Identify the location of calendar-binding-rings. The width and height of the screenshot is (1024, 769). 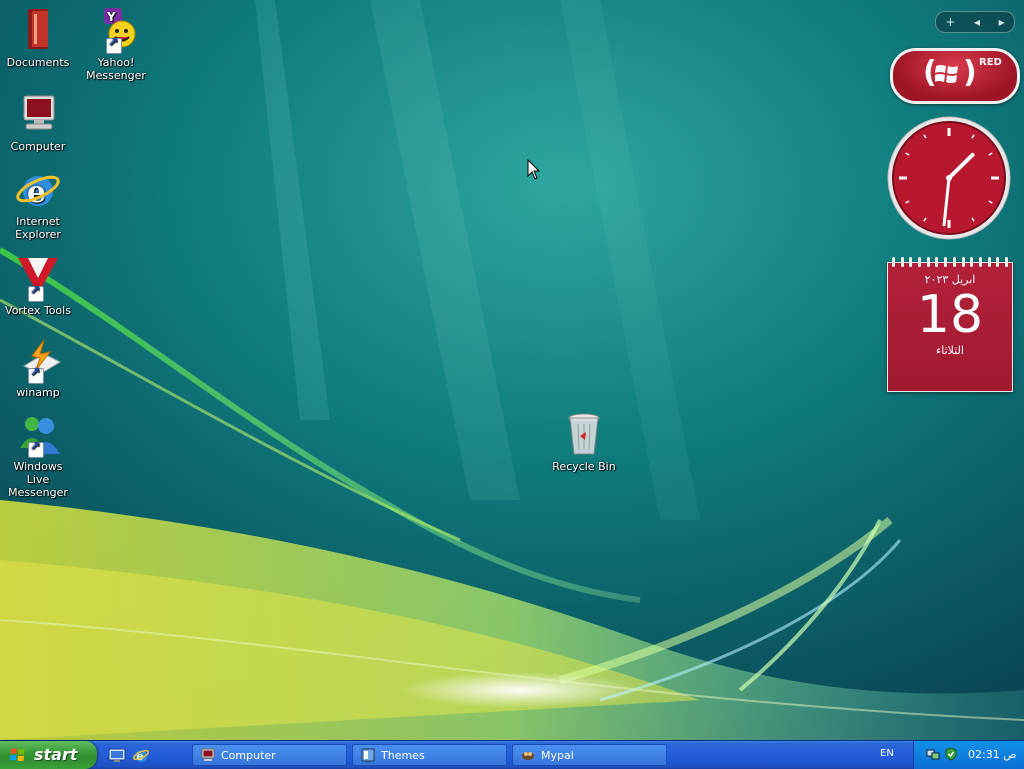
(950, 262).